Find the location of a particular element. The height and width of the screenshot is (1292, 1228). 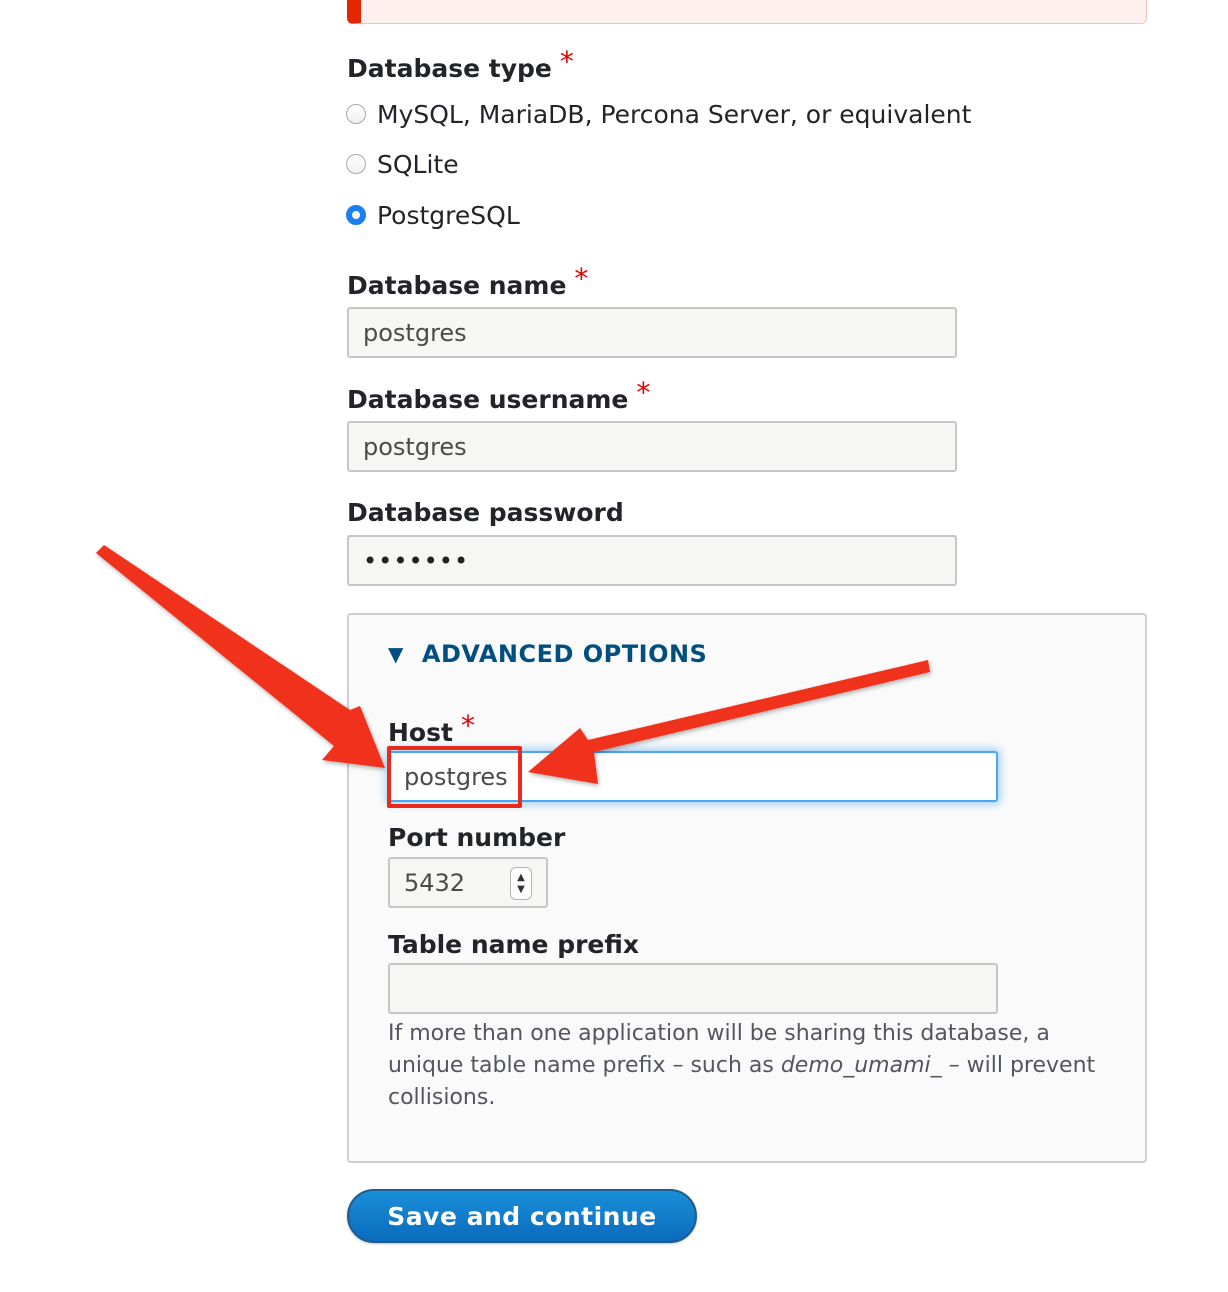

database-password-label: Database password is located at coordinates (485, 513).